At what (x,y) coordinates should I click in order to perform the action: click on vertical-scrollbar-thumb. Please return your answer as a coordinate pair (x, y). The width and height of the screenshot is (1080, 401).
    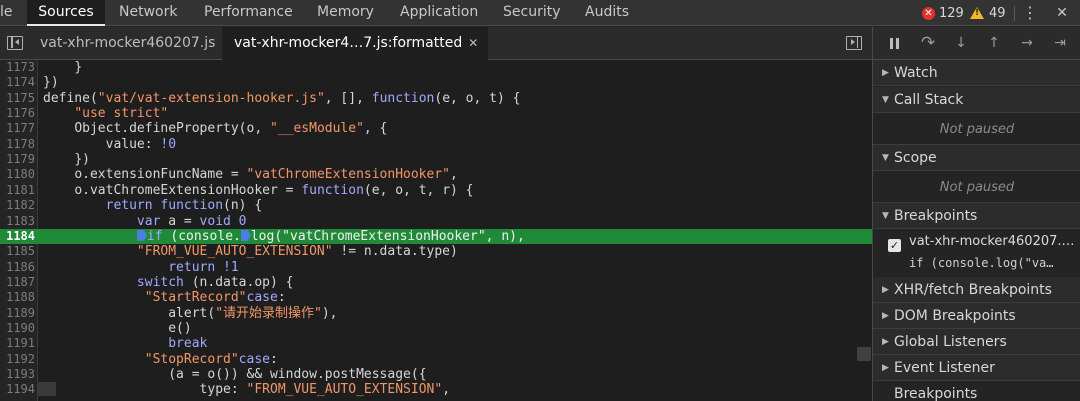
    Looking at the image, I should click on (864, 354).